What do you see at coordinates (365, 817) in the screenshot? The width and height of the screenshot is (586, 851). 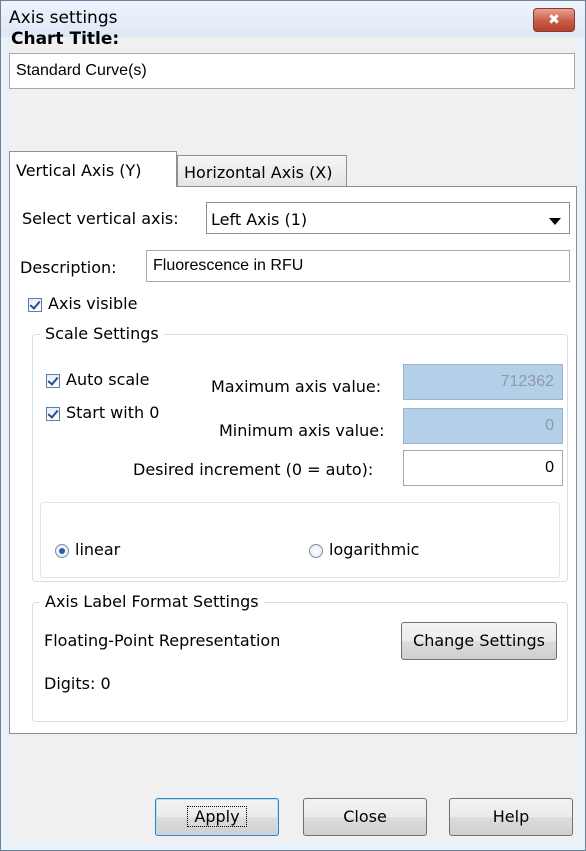 I see `close-button: Close` at bounding box center [365, 817].